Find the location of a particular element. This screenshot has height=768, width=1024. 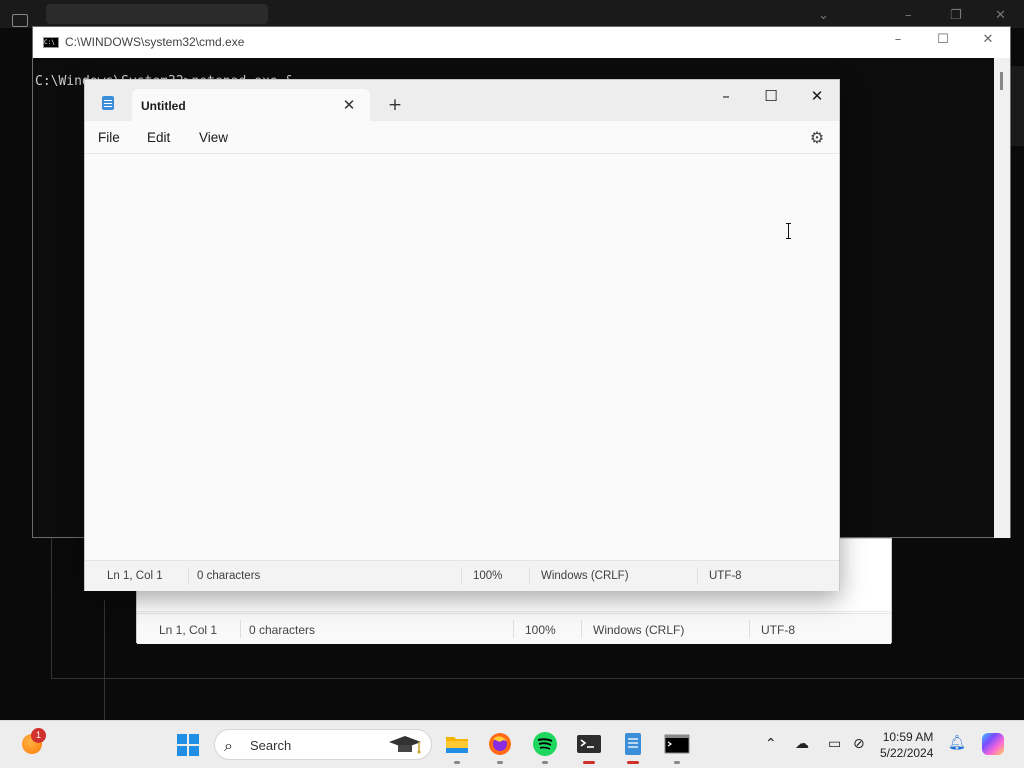

firefox-icon is located at coordinates (500, 747).